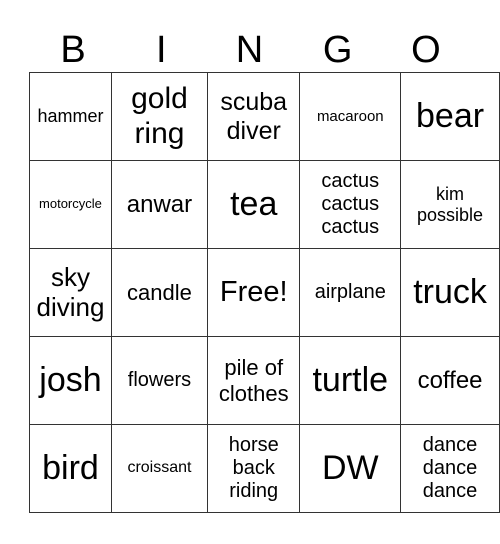 The image size is (500, 544). Describe the element at coordinates (159, 204) in the screenshot. I see `bingo-cell: anwar` at that location.